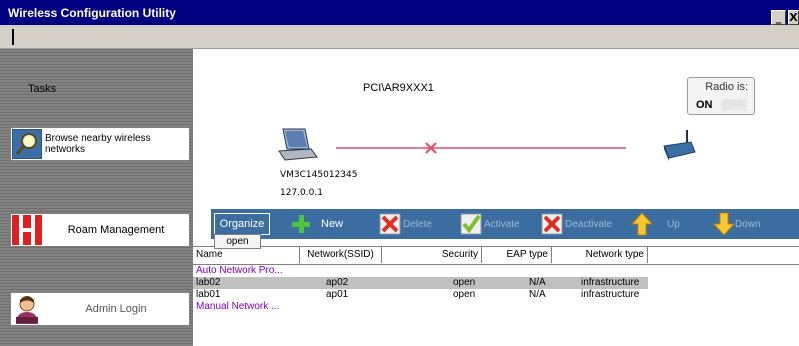 Image resolution: width=799 pixels, height=346 pixels. I want to click on arrow-up-icon, so click(642, 224).